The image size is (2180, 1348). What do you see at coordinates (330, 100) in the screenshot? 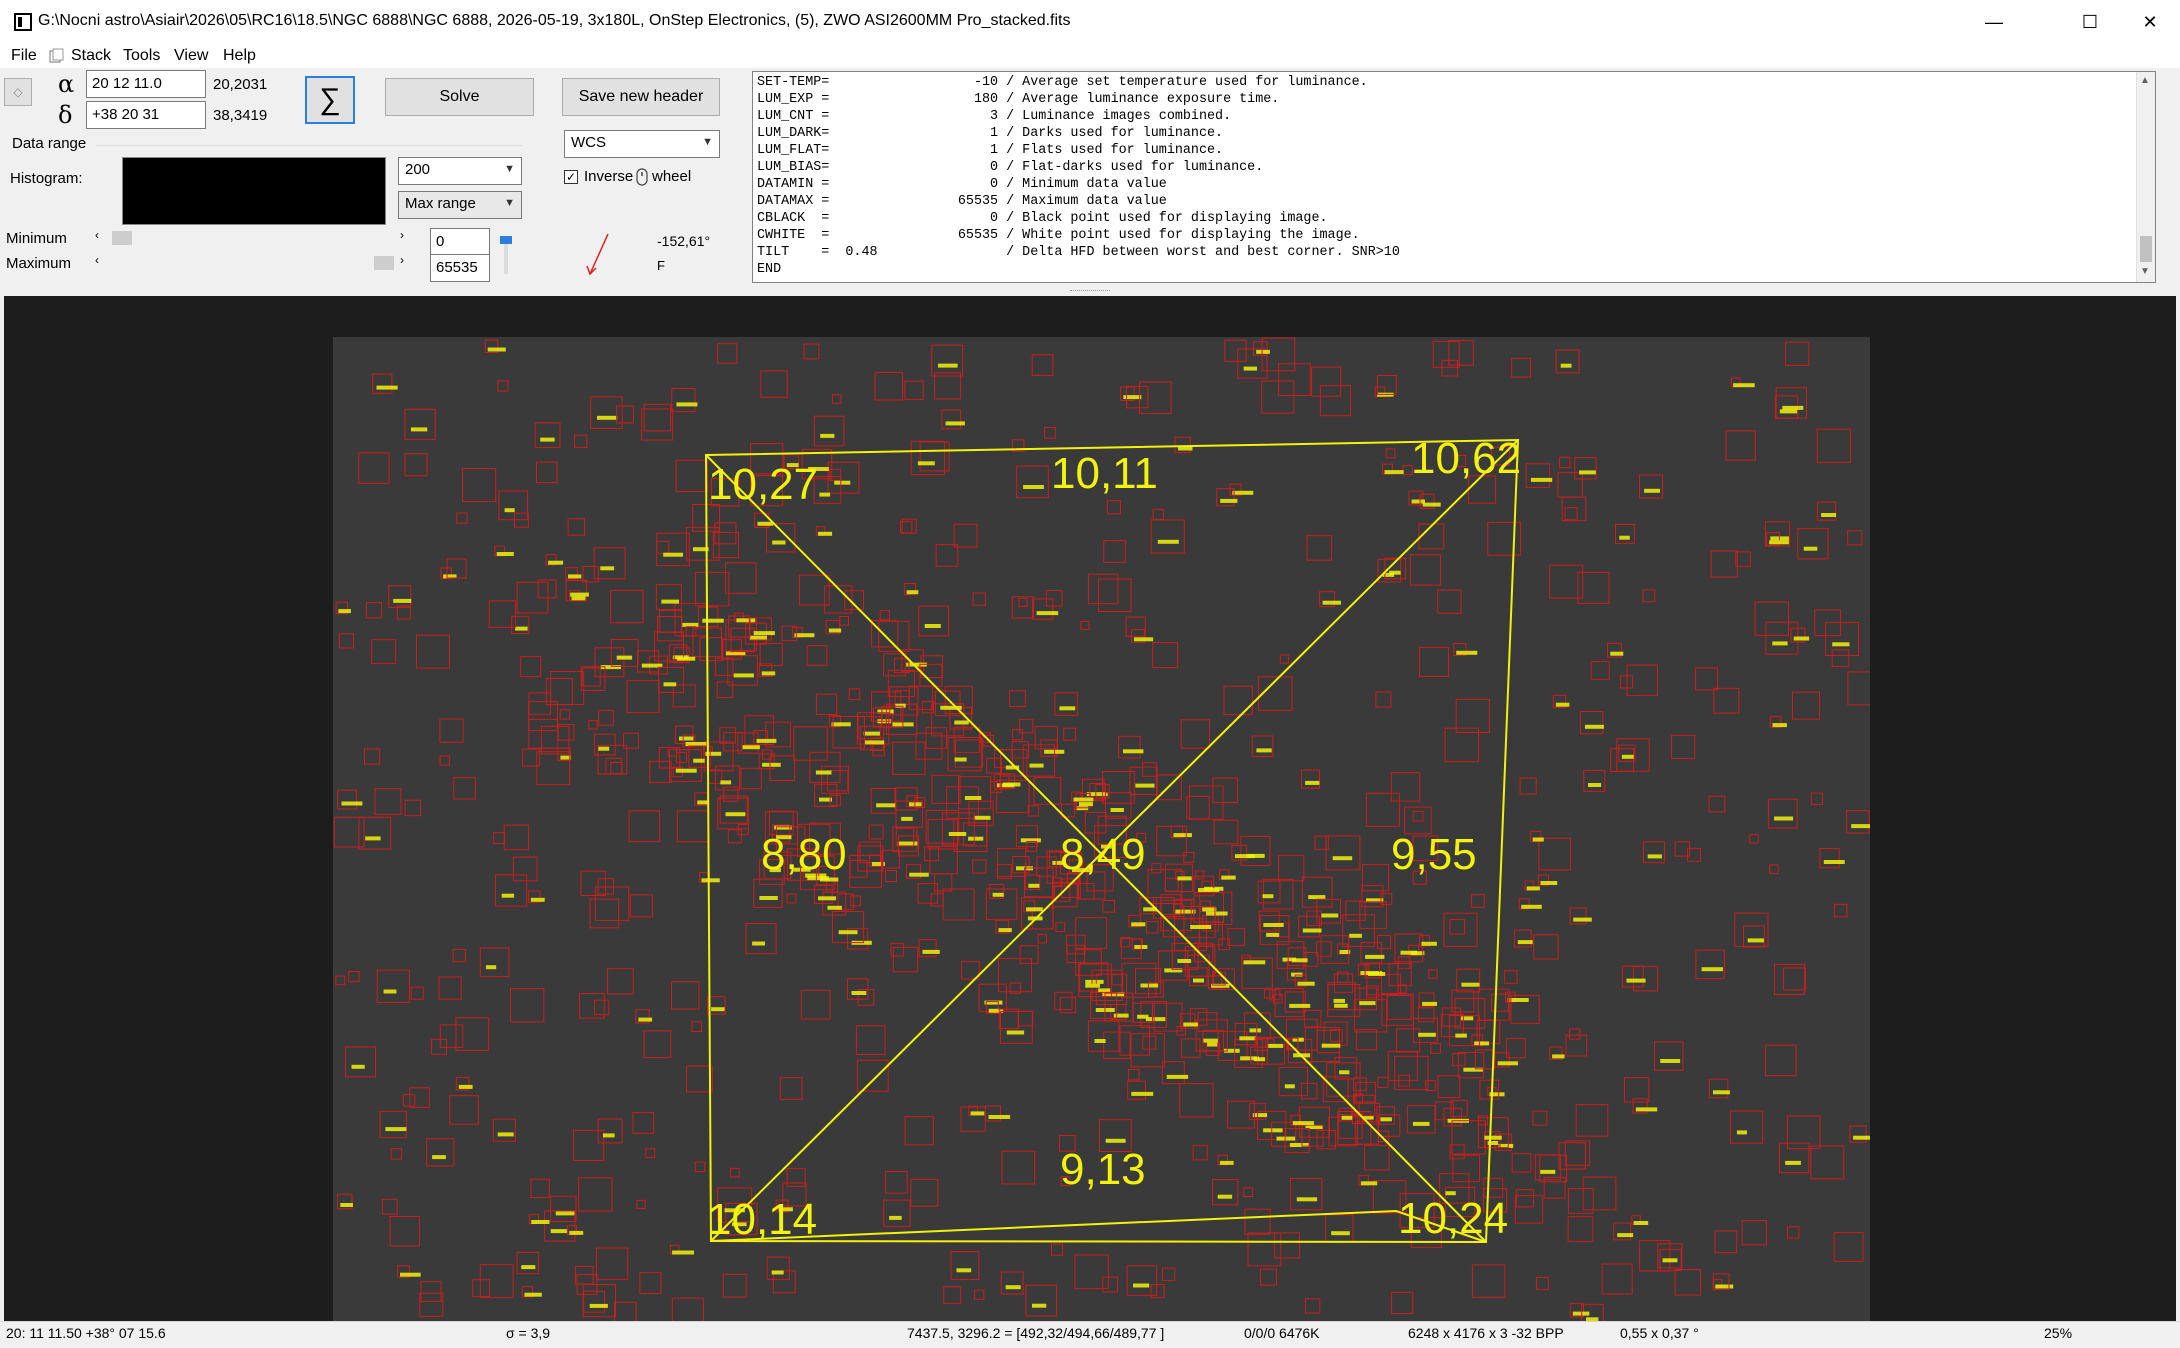
I see `sigma-button: ∑` at bounding box center [330, 100].